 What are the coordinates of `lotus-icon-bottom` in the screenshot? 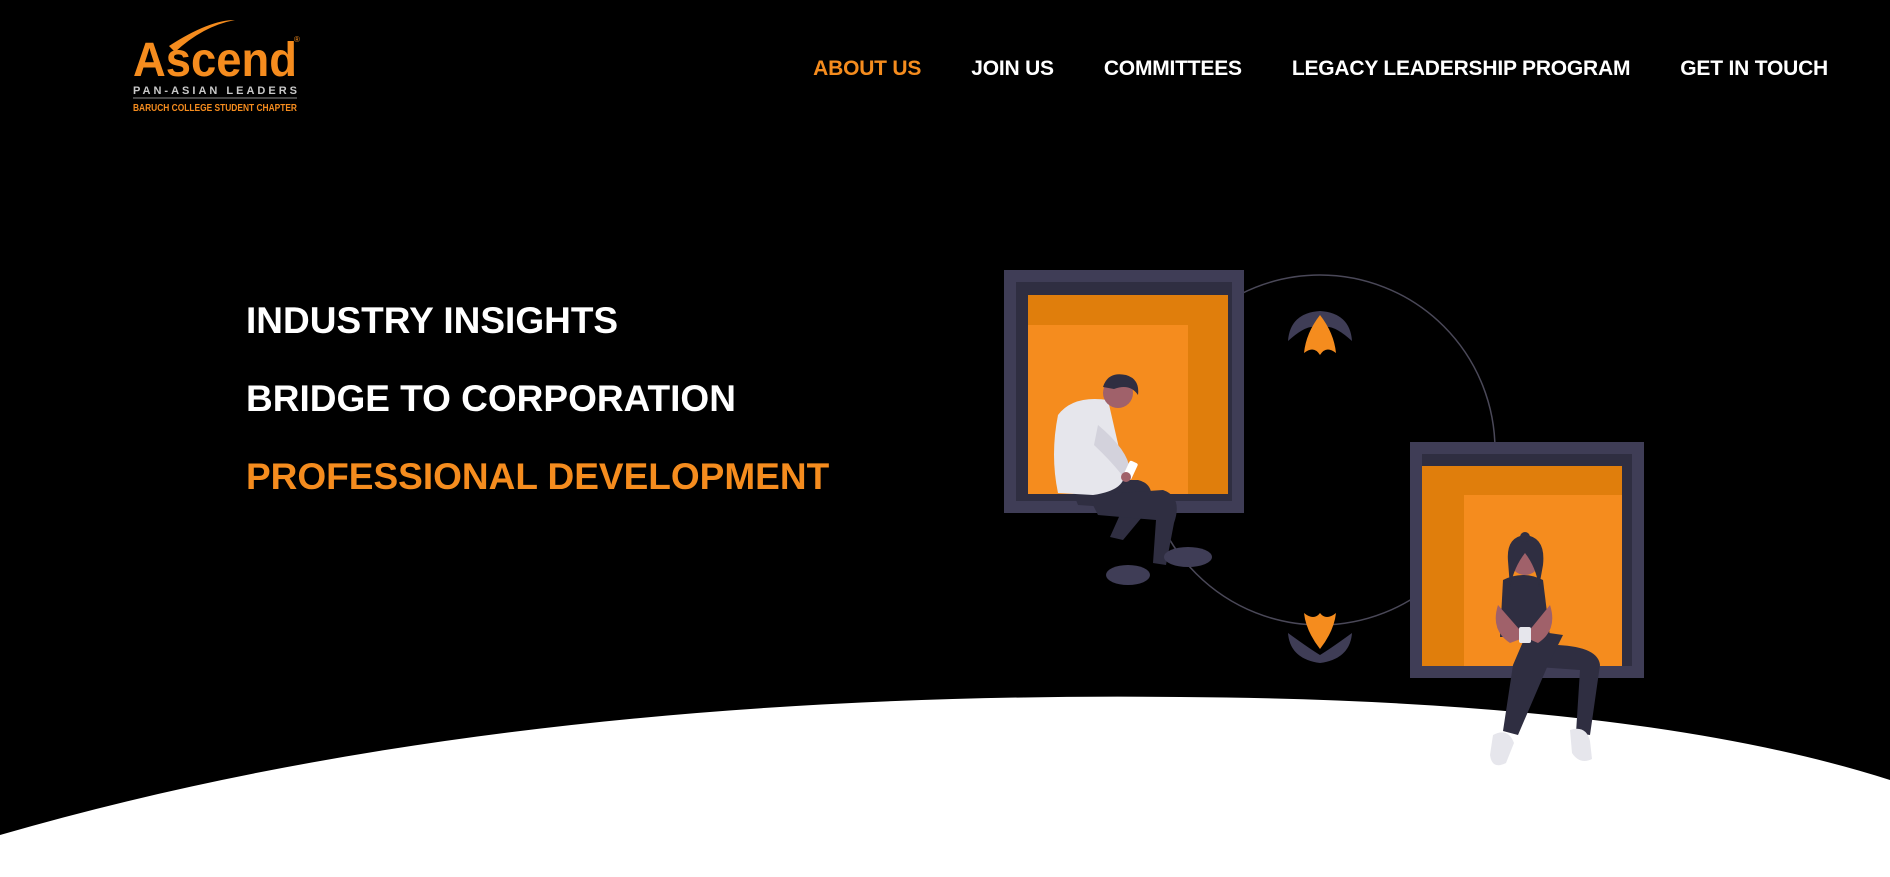 It's located at (1320, 638).